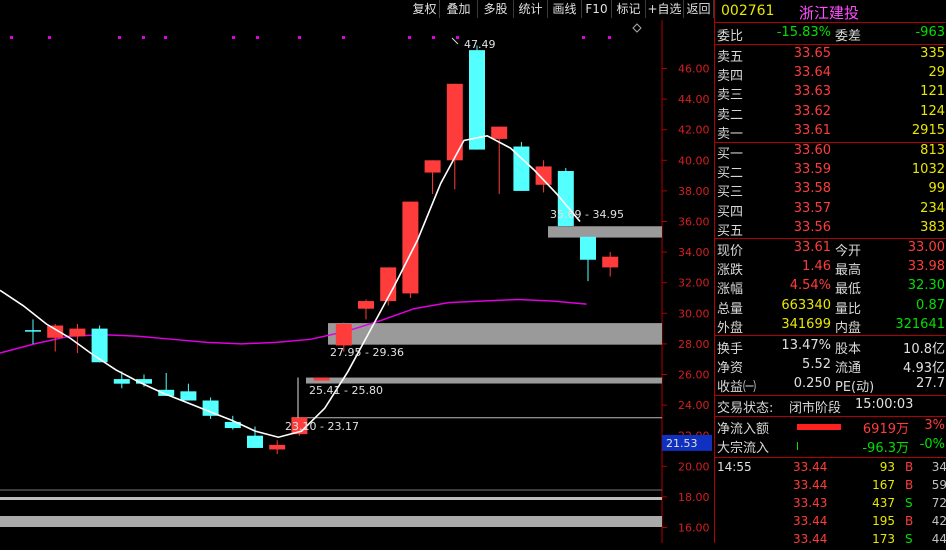 The width and height of the screenshot is (946, 550). I want to click on quote-row: 外盘 341699 内盘 321641, so click(830, 326).